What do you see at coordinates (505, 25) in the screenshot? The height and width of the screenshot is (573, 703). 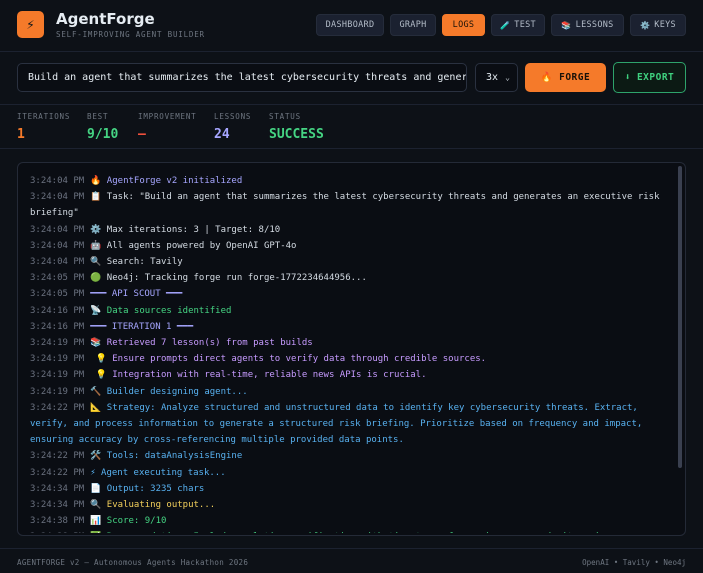 I see `test-tube-icon: 🧪` at bounding box center [505, 25].